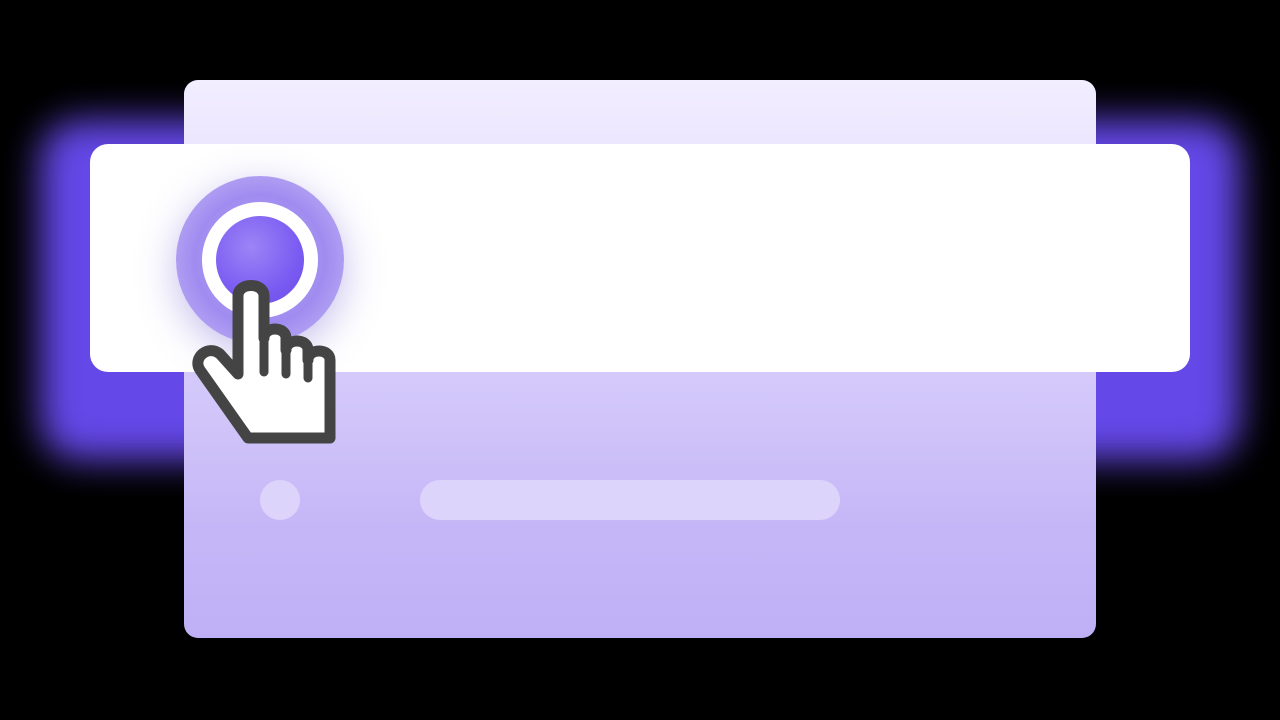  Describe the element at coordinates (280, 500) in the screenshot. I see `placeholder-dot` at that location.